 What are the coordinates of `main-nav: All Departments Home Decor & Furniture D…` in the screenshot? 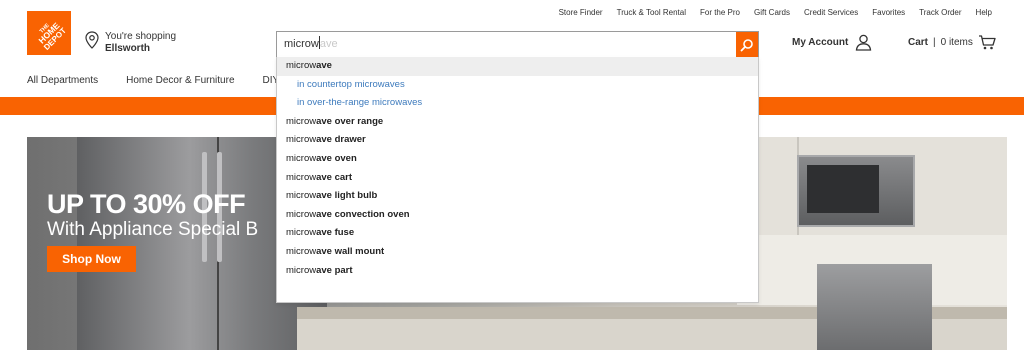 It's located at (171, 80).